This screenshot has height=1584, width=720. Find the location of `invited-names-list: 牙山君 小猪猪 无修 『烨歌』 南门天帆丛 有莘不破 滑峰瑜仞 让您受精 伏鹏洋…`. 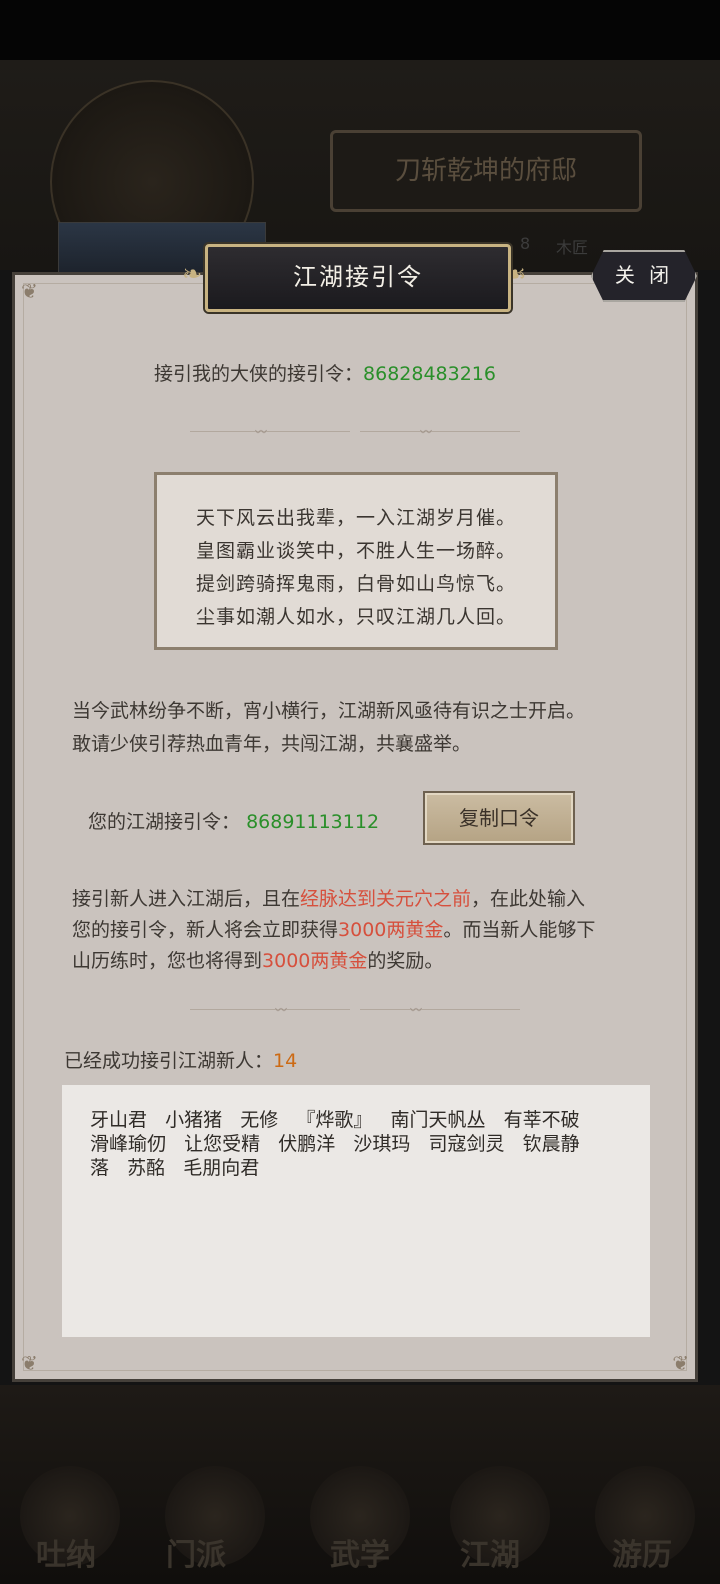

invited-names-list: 牙山君 小猪猪 无修 『烨歌』 南门天帆丛 有莘不破 滑峰瑜仞 让您受精 伏鹏洋… is located at coordinates (356, 1211).